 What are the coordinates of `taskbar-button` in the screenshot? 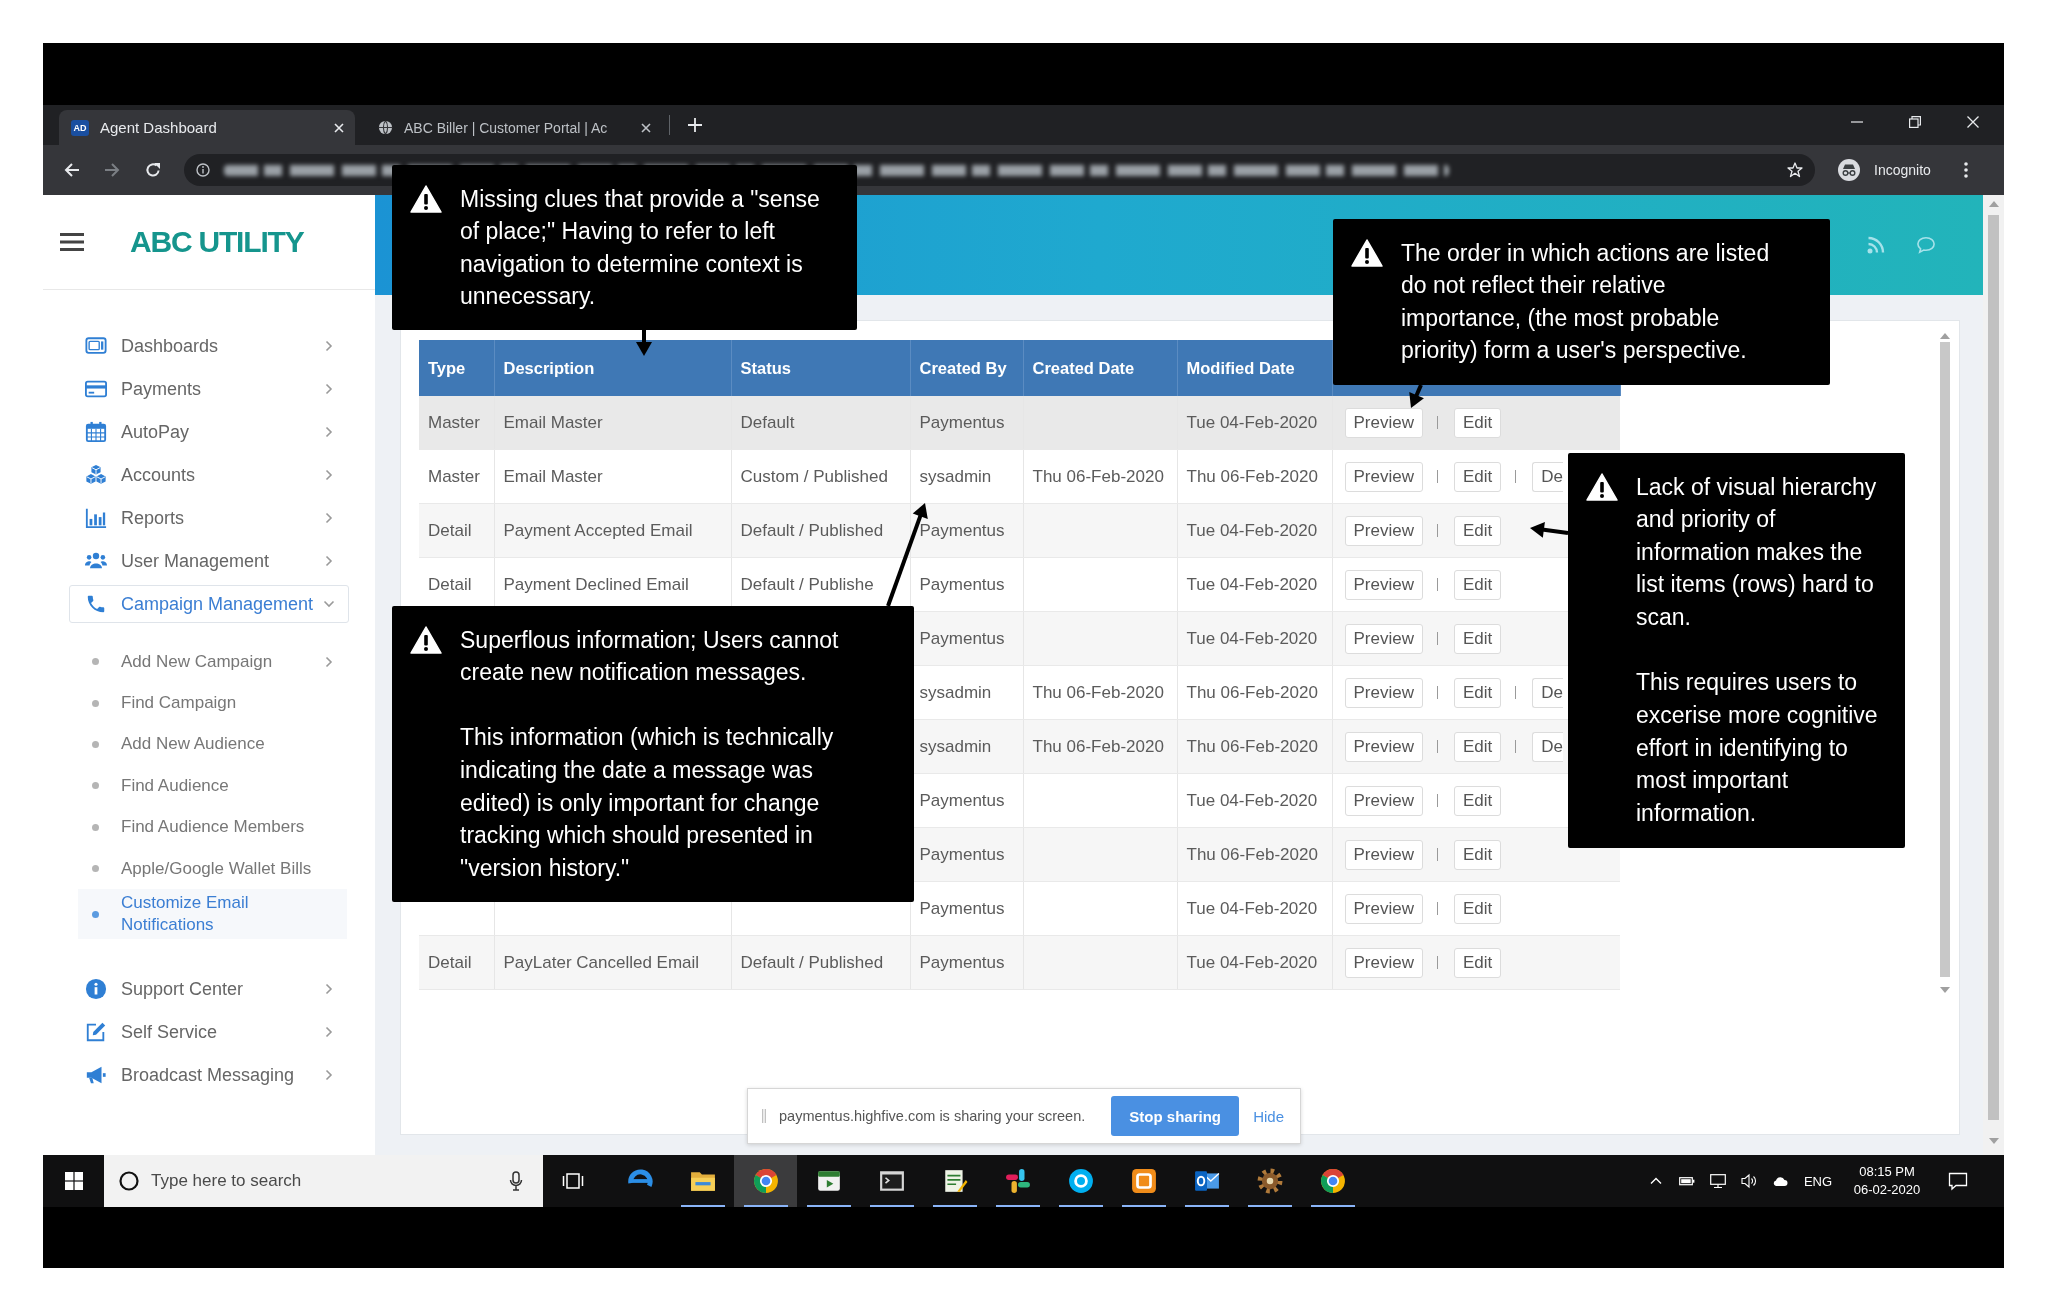 It's located at (765, 1181).